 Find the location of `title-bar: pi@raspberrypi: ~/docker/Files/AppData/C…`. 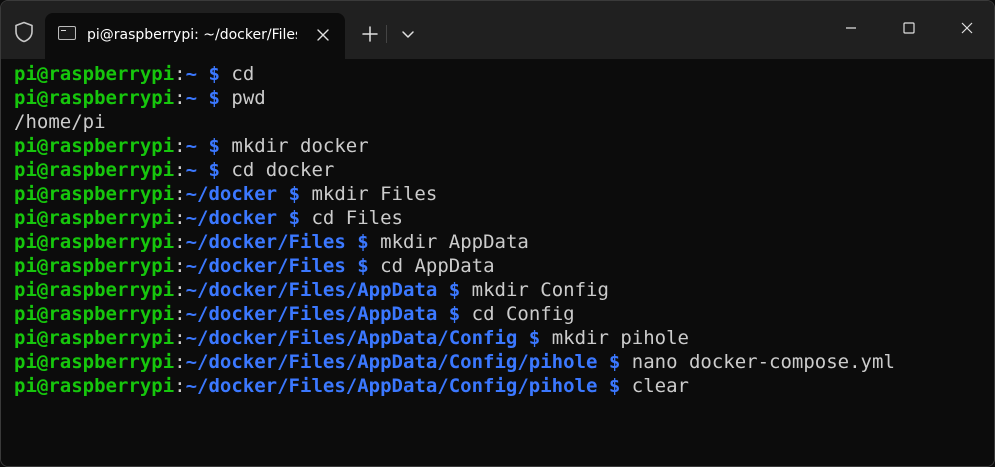

title-bar: pi@raspberrypi: ~/docker/Files/AppData/C… is located at coordinates (497, 30).